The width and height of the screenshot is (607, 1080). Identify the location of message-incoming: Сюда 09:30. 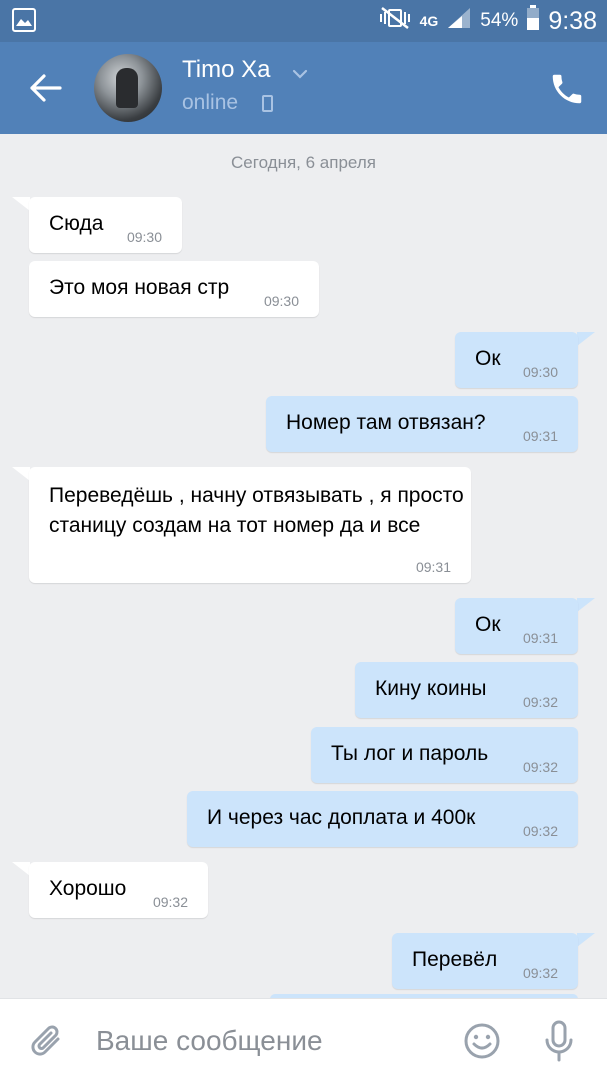
(105, 225).